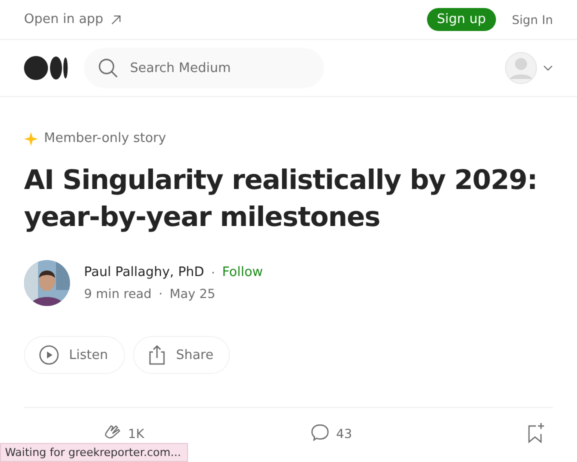  Describe the element at coordinates (181, 355) in the screenshot. I see `share-button: Share` at that location.